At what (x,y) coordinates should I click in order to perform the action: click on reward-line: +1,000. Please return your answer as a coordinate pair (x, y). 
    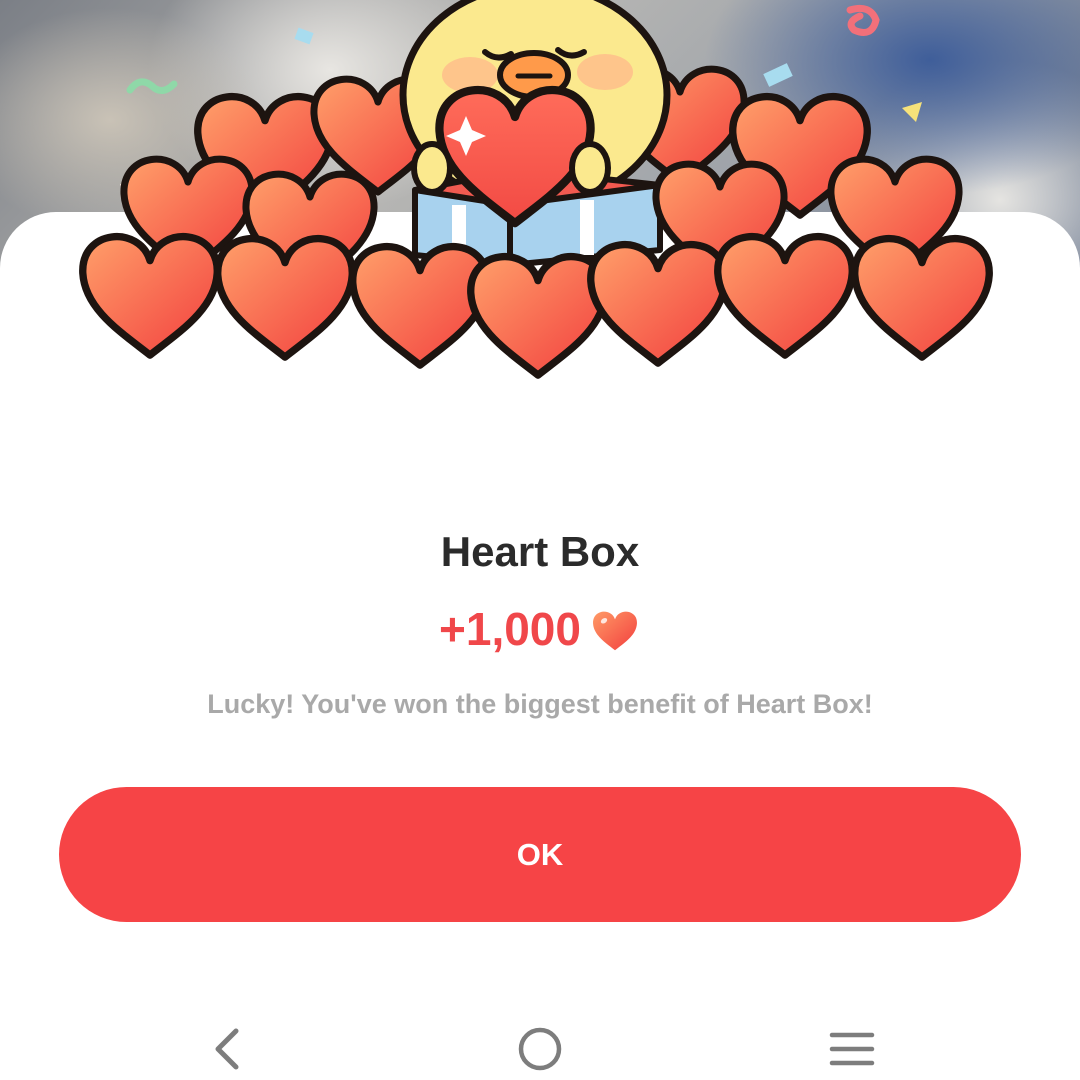
    Looking at the image, I should click on (540, 629).